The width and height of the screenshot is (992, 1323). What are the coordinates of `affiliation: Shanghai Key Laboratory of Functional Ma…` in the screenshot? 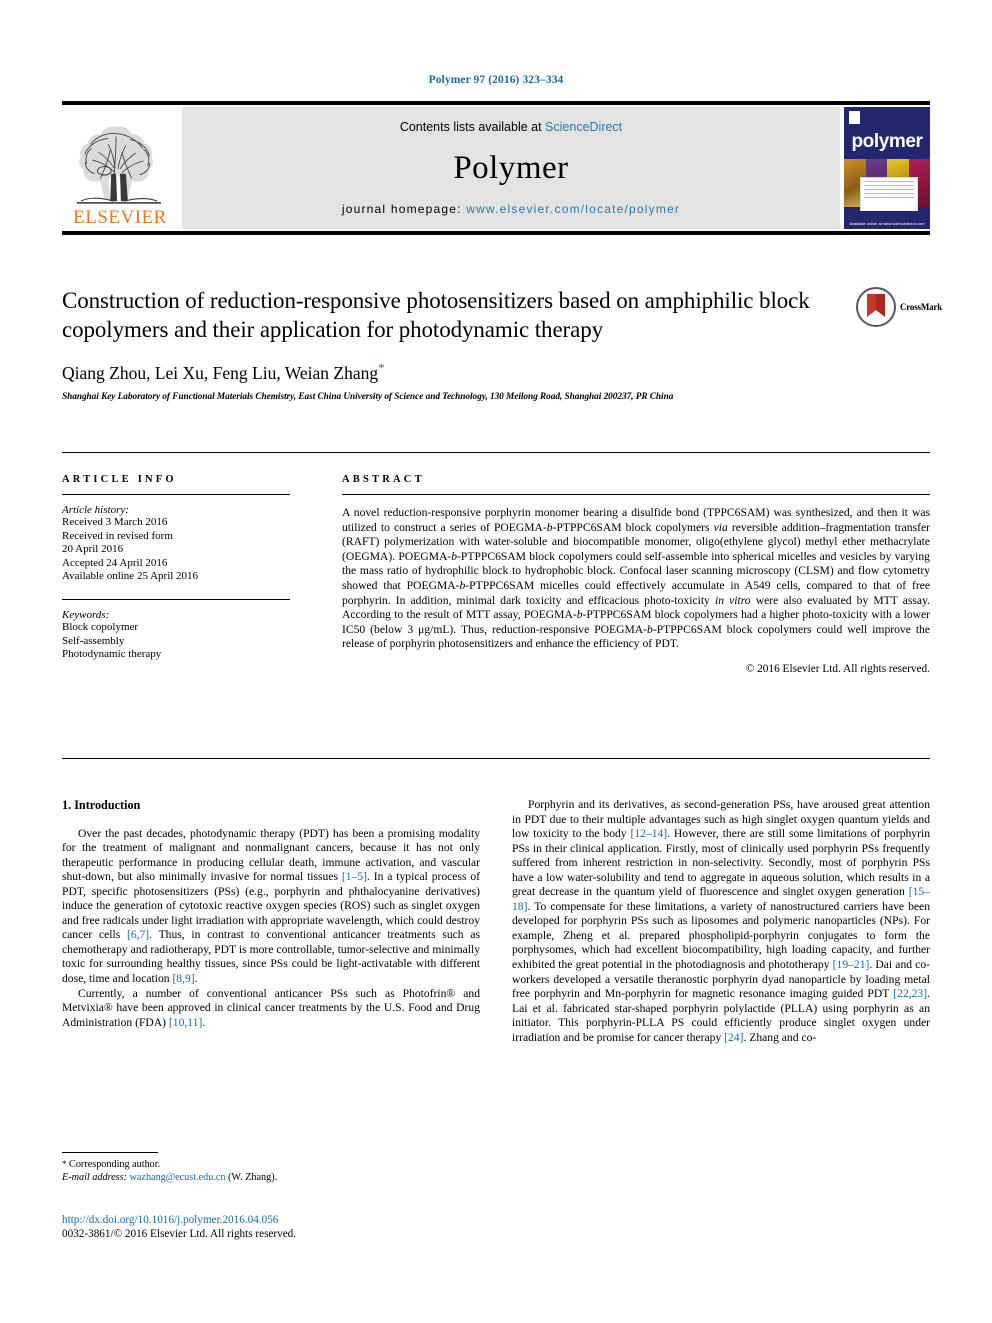 It's located at (368, 396).